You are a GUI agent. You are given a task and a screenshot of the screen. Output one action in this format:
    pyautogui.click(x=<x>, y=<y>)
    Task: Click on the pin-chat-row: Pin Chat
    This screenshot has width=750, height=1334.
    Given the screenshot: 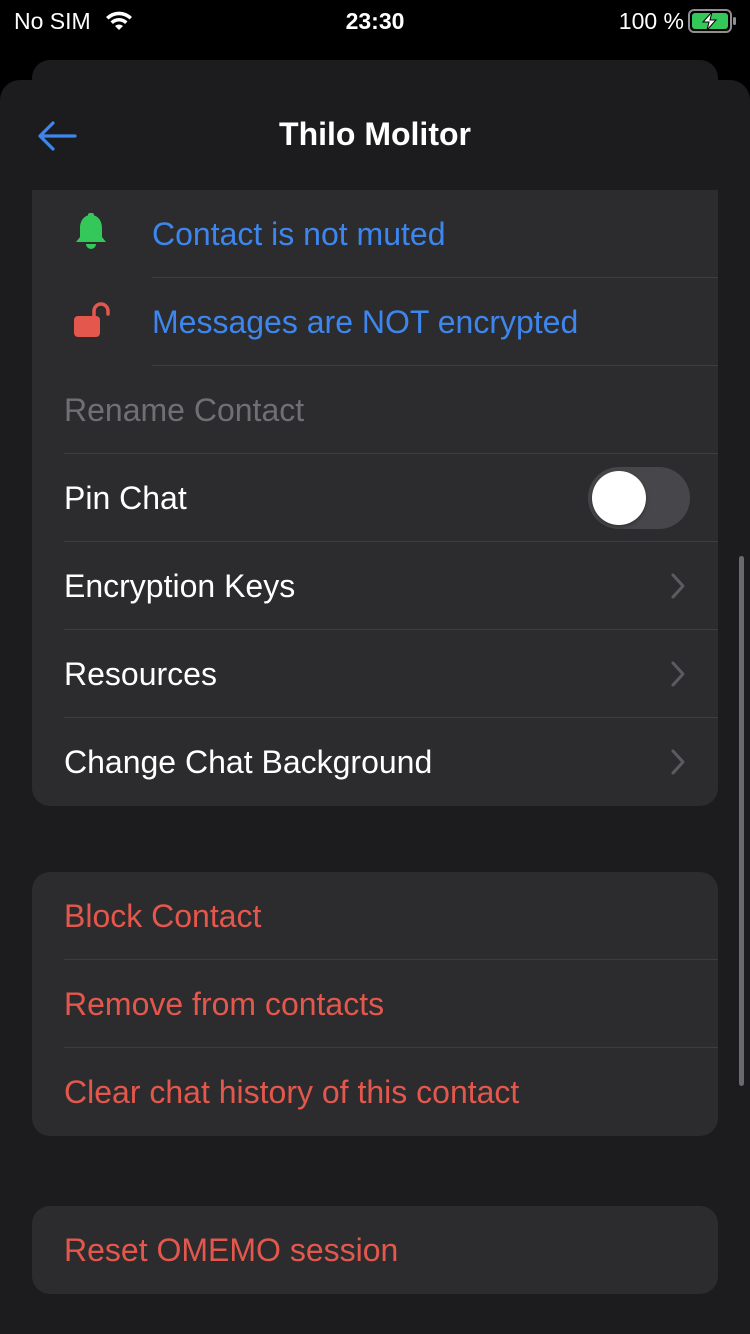 What is the action you would take?
    pyautogui.click(x=375, y=498)
    